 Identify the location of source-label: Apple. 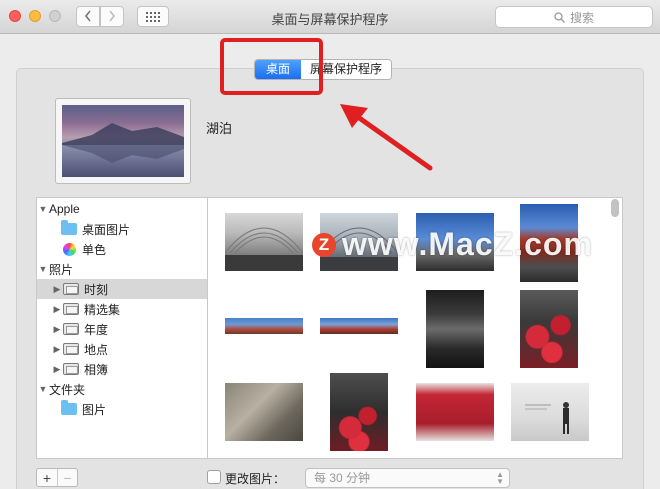
(64, 209).